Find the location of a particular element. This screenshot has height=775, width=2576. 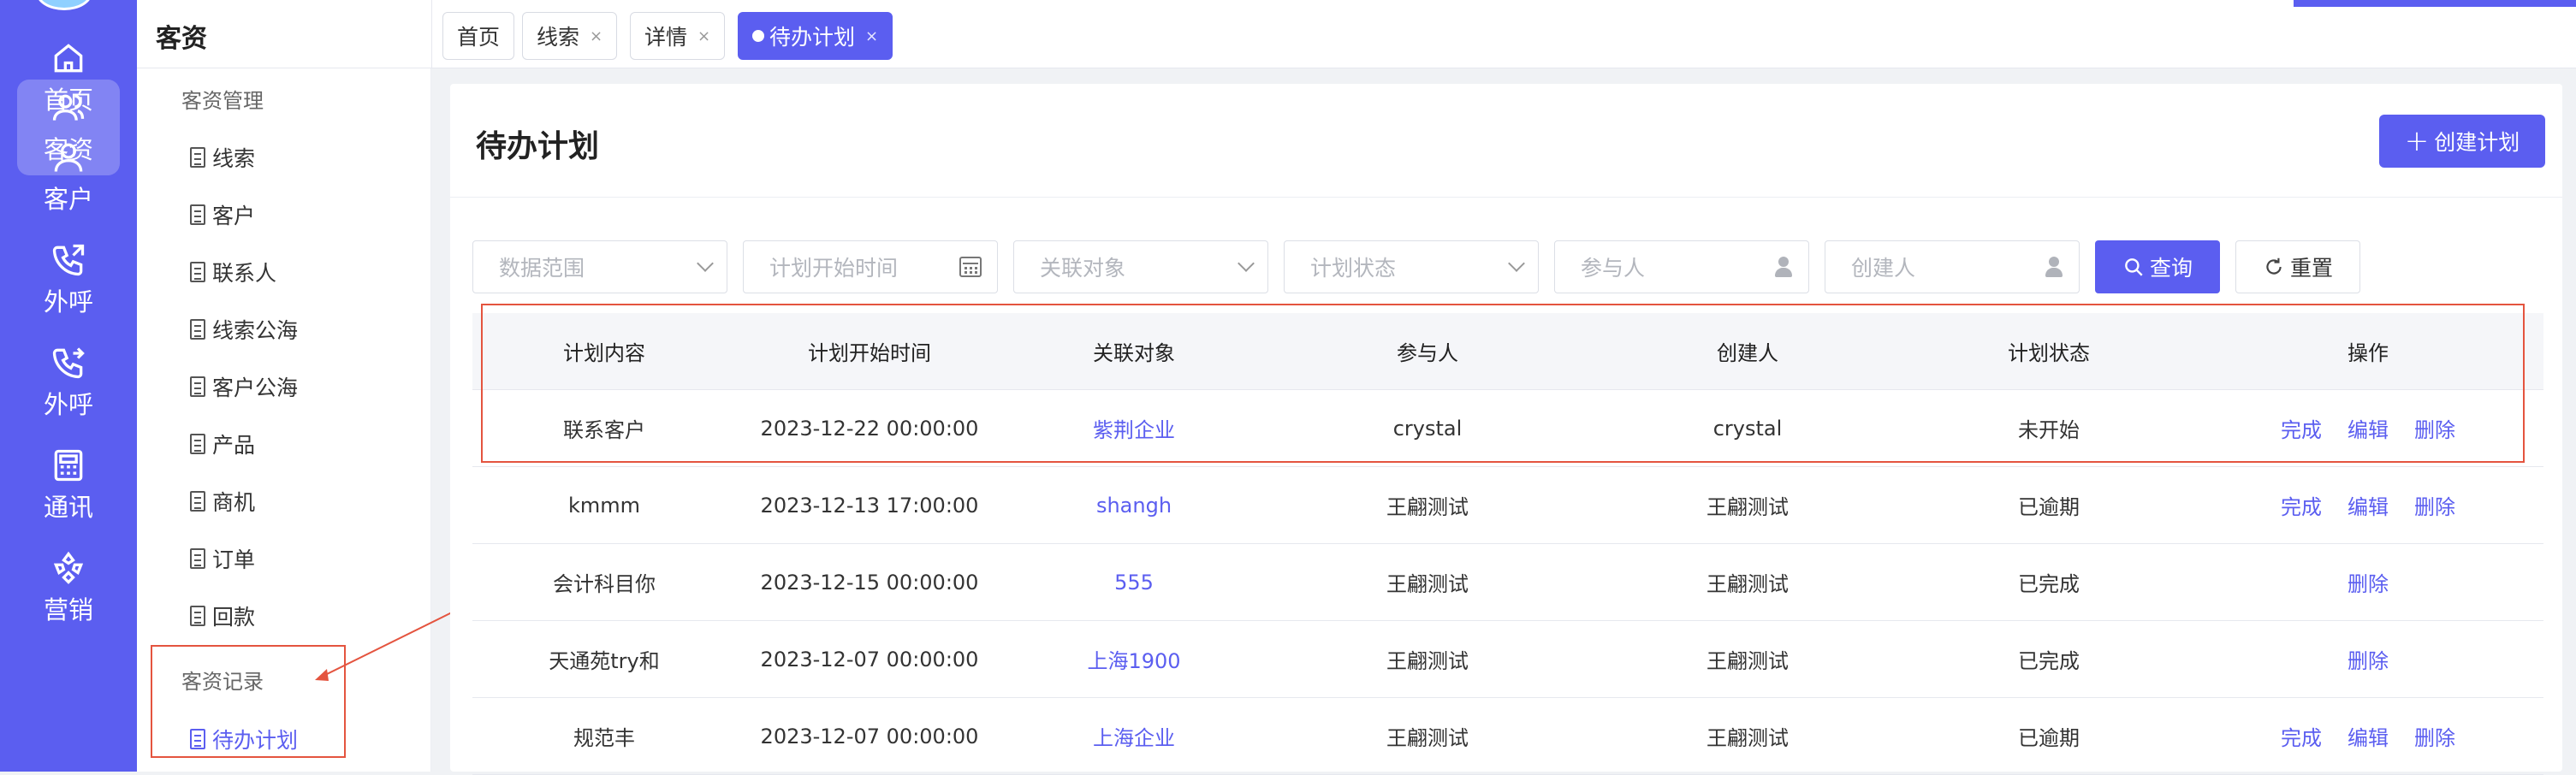

sidebar-item-contacts: 联系人 is located at coordinates (233, 272).